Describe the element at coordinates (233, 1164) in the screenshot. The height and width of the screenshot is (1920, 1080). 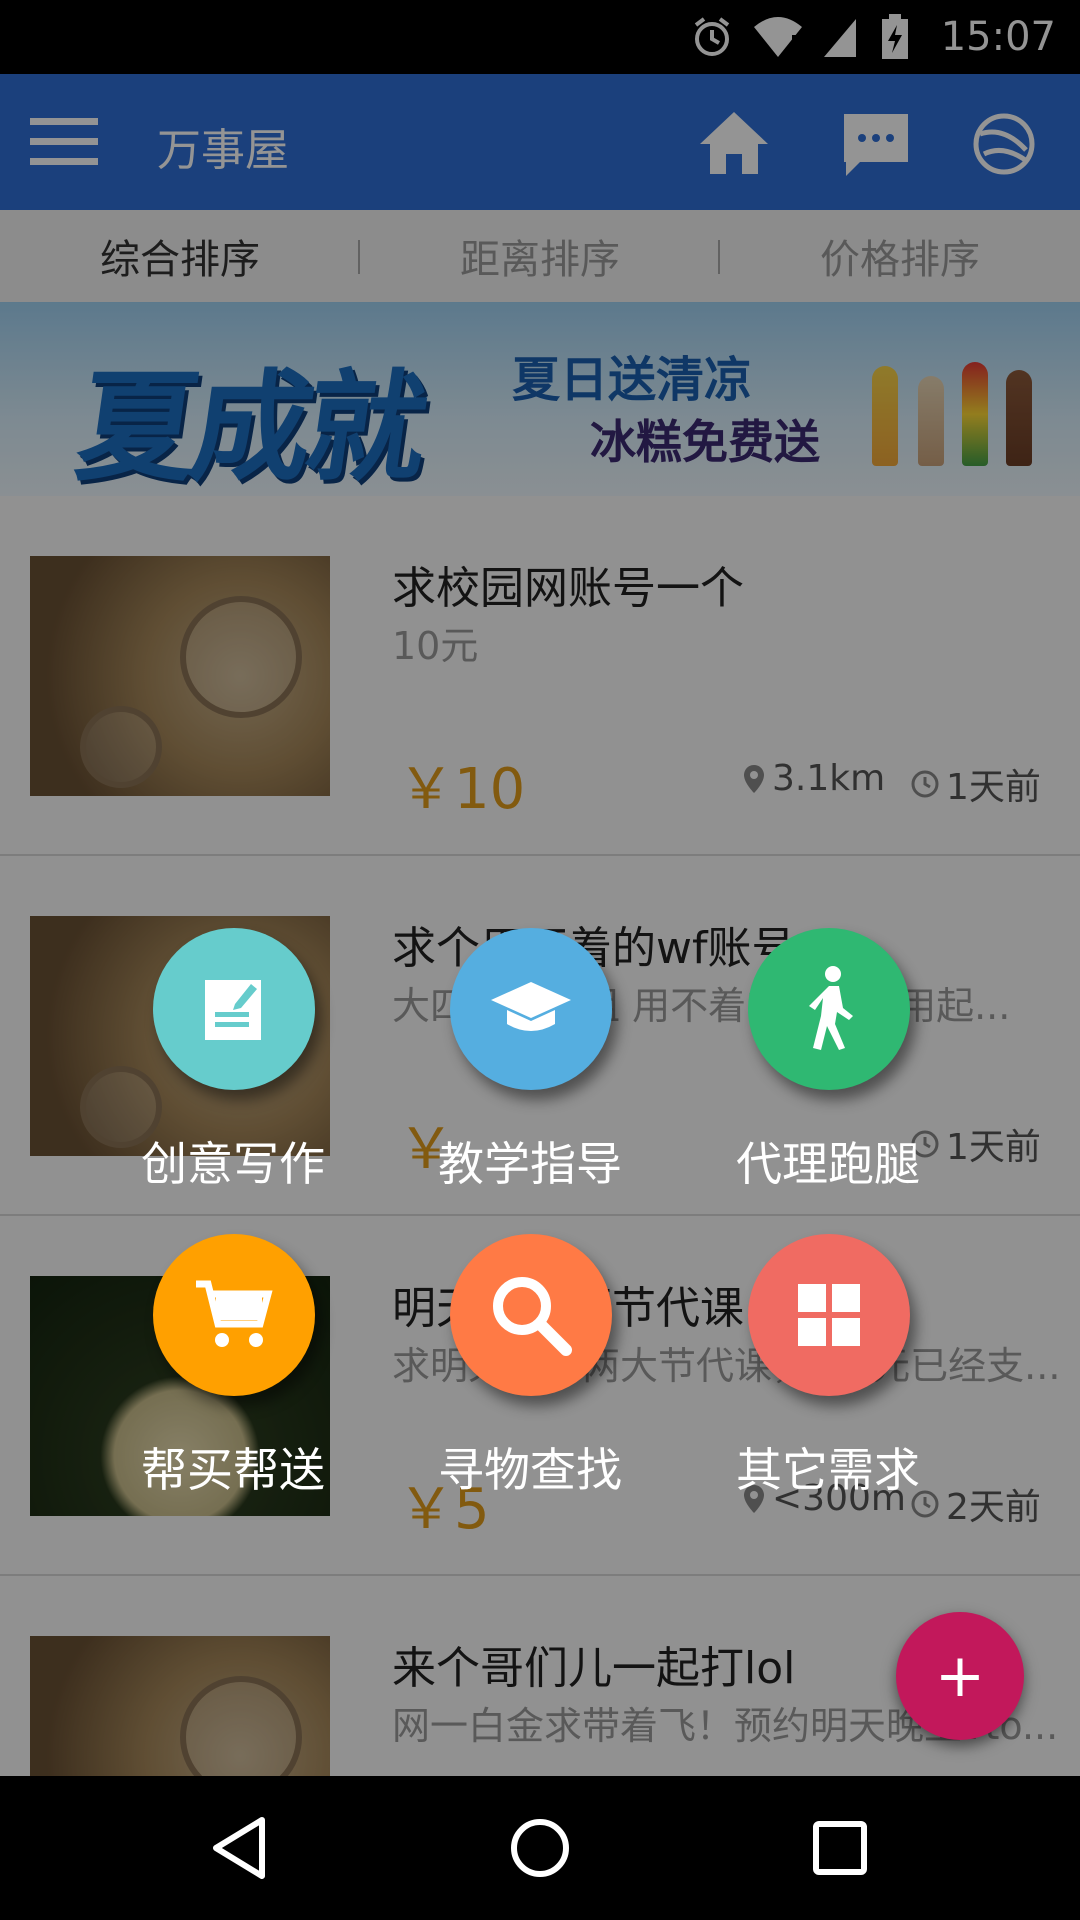
I see `category-label: 创意写作` at that location.